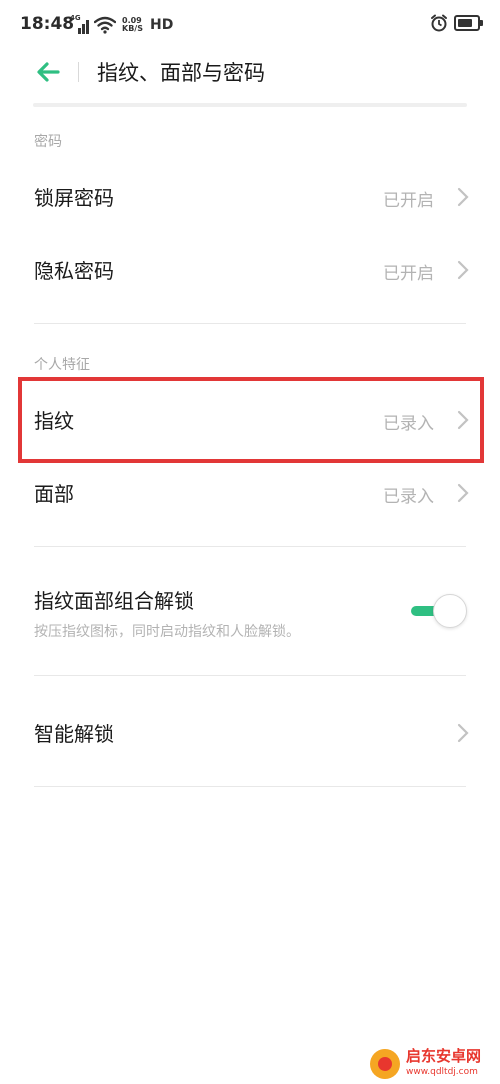 The image size is (500, 1084). What do you see at coordinates (439, 611) in the screenshot?
I see `combo-unlock-toggle` at bounding box center [439, 611].